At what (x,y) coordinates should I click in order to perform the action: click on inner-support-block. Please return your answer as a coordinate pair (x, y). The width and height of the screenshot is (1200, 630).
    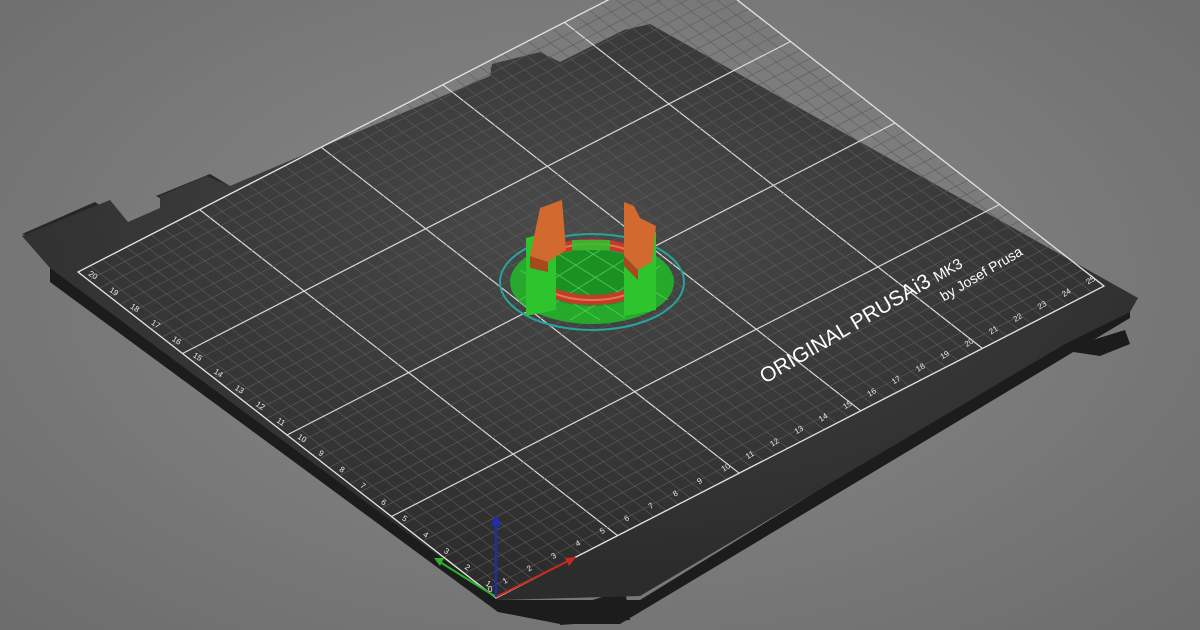
    Looking at the image, I should click on (591, 245).